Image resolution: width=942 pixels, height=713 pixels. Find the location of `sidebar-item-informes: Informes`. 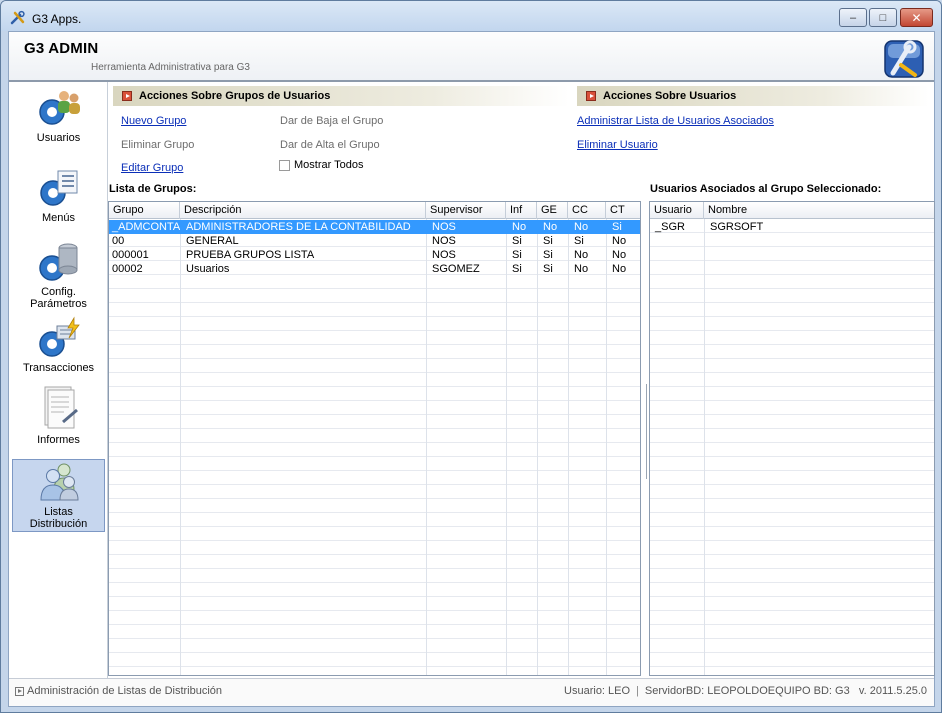

sidebar-item-informes: Informes is located at coordinates (58, 419).